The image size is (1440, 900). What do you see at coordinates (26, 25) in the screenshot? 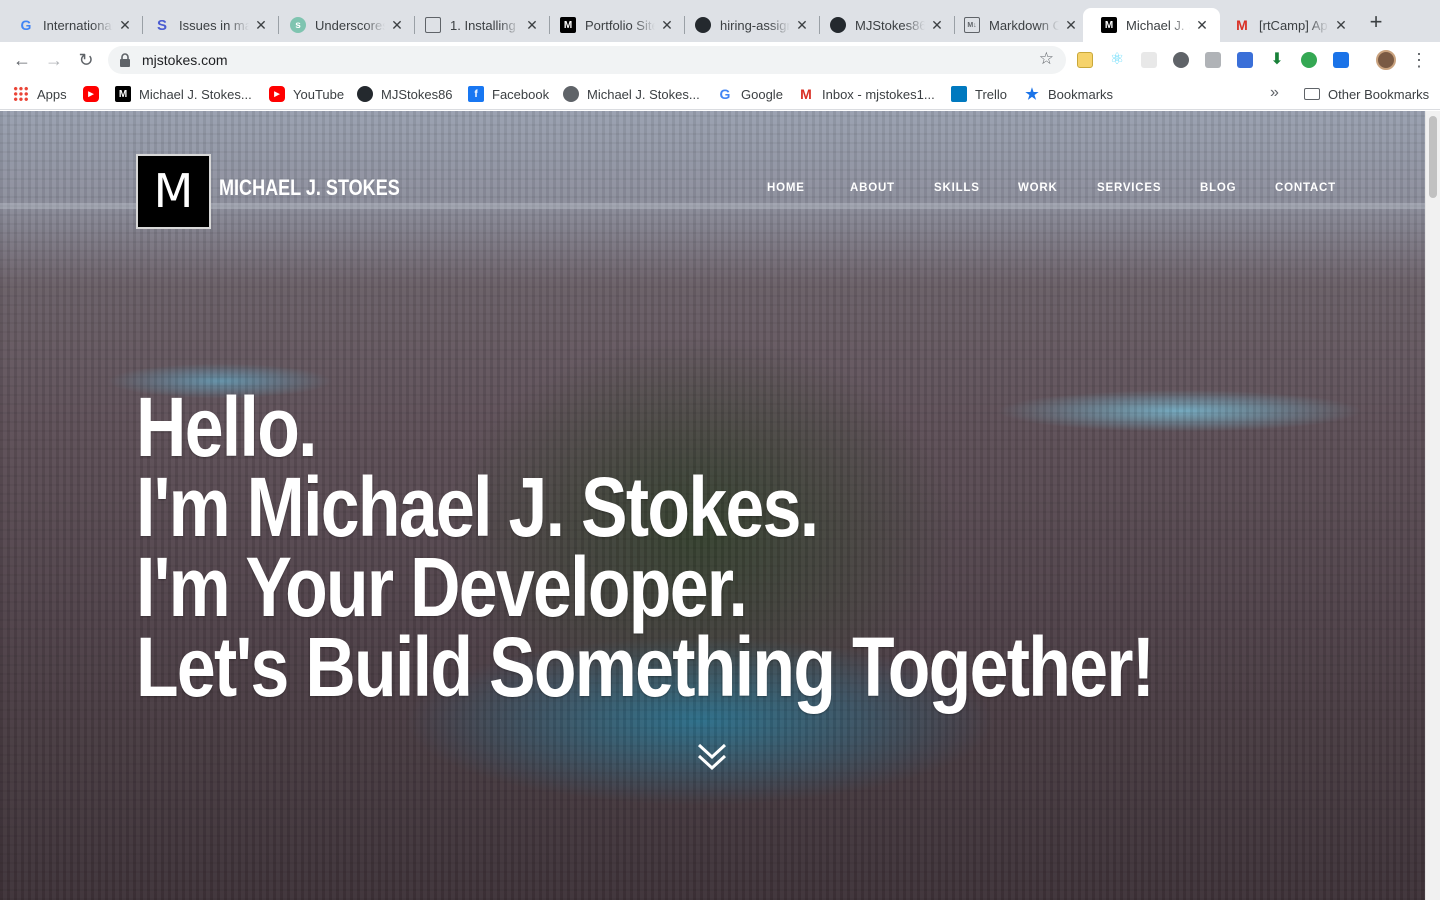
I see `google-icon: G` at bounding box center [26, 25].